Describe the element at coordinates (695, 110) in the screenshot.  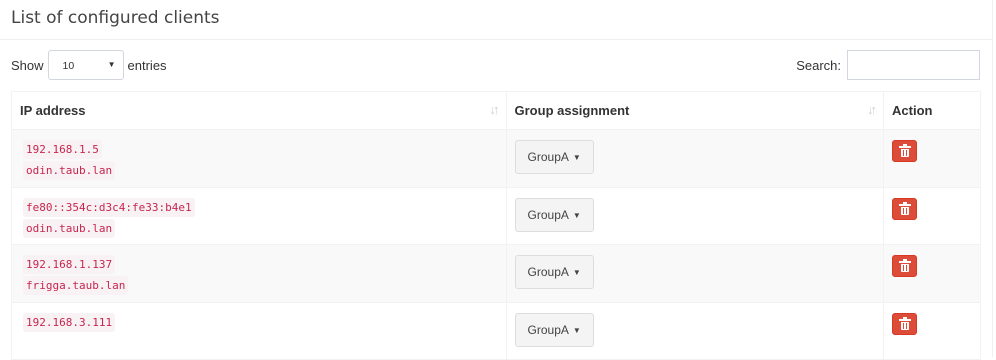
I see `column-header-group: Group assignment ↓↑` at that location.